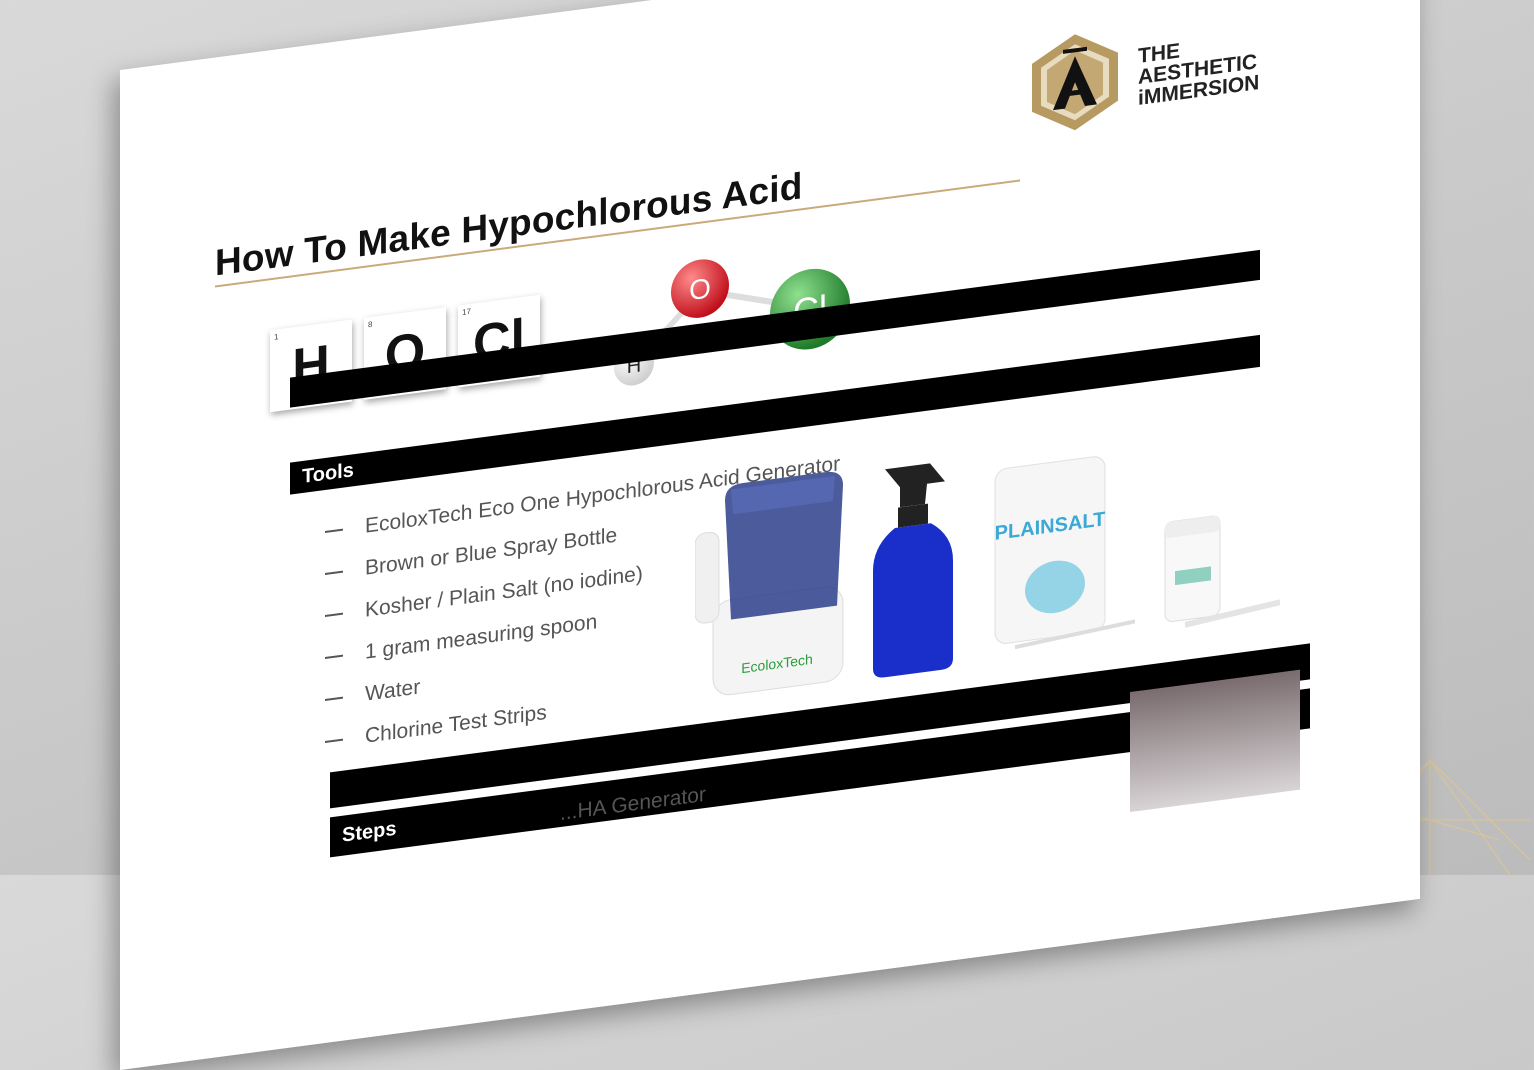  What do you see at coordinates (1215, 741) in the screenshot?
I see `step-photo` at bounding box center [1215, 741].